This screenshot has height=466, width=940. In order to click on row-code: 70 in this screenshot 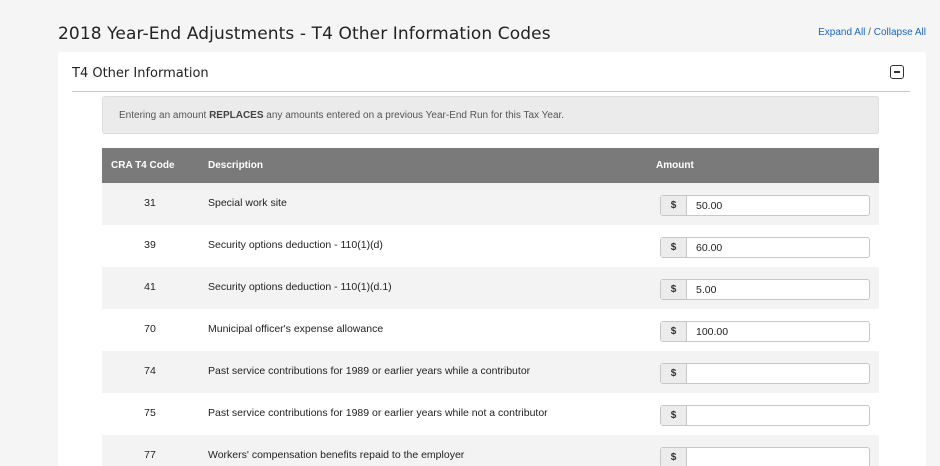, I will do `click(150, 329)`.